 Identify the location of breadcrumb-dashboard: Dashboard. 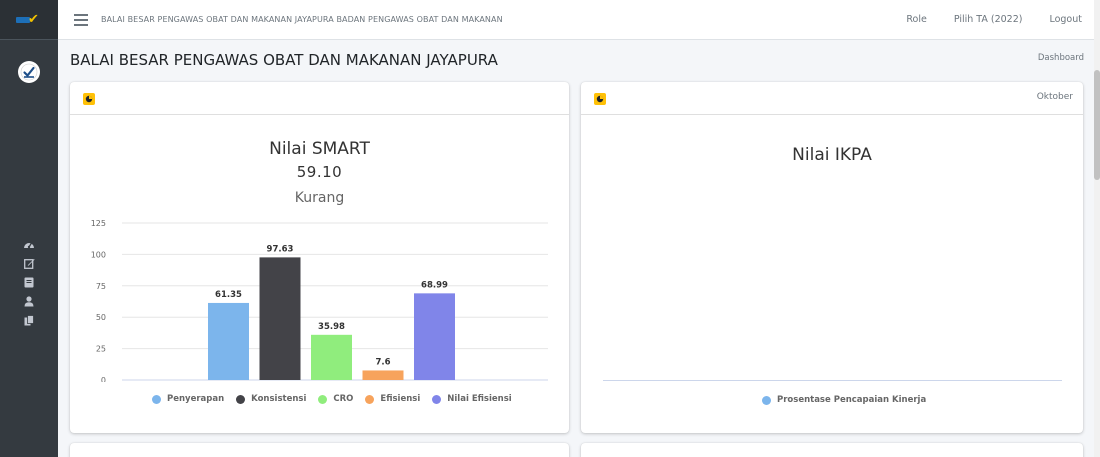
(1061, 58).